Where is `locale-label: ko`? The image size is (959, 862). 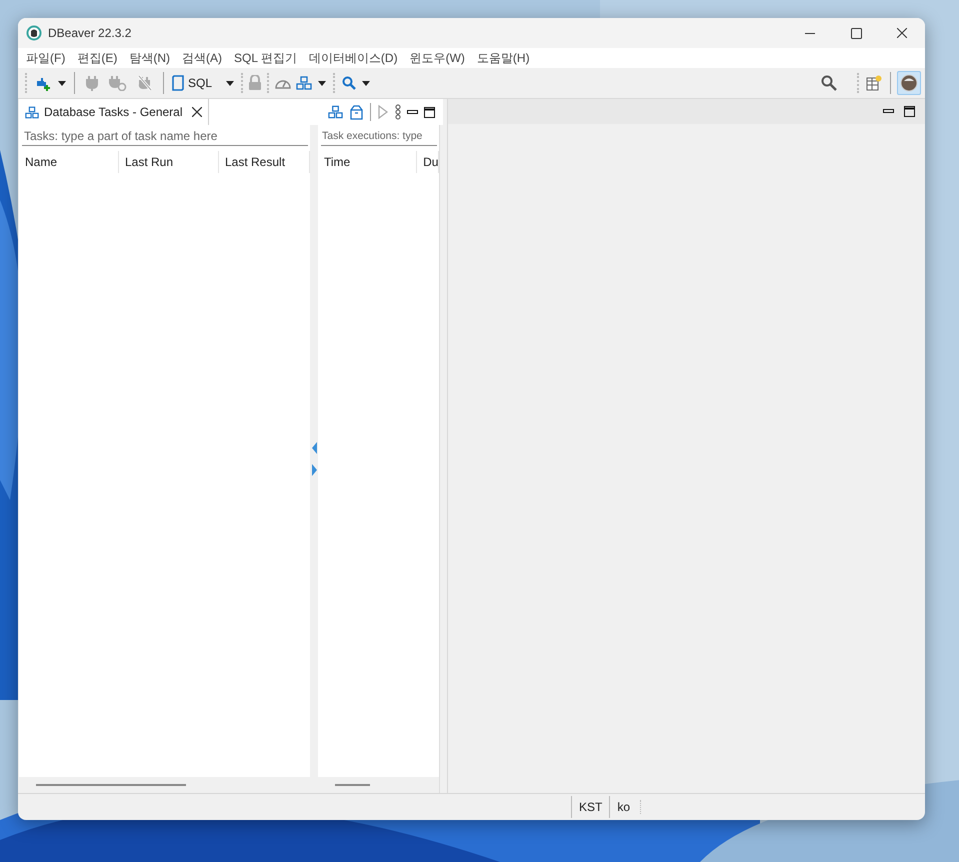
locale-label: ko is located at coordinates (623, 807).